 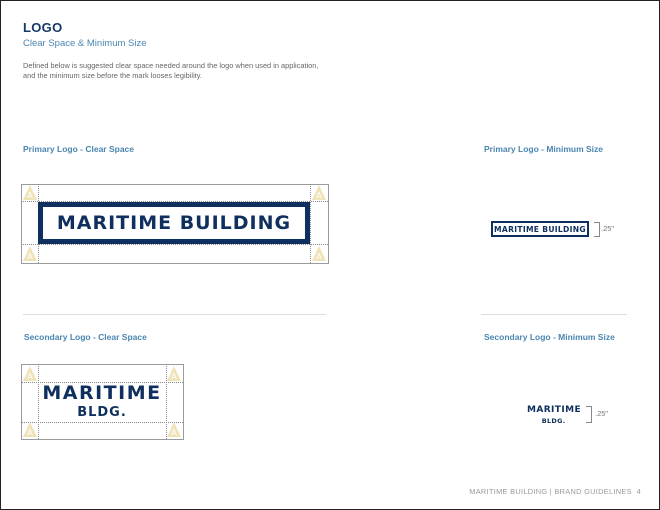 I want to click on footer-text: MARITIME BUILDING | BRAND GUIDELINES, so click(x=550, y=491).